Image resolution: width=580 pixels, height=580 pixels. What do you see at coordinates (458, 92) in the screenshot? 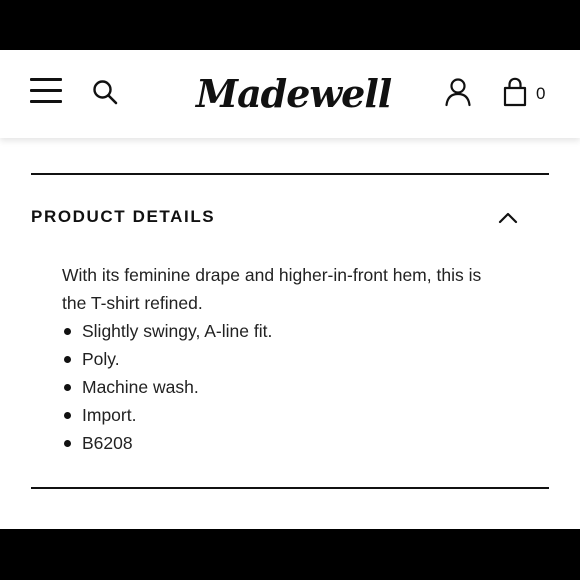
I see `account-icon` at bounding box center [458, 92].